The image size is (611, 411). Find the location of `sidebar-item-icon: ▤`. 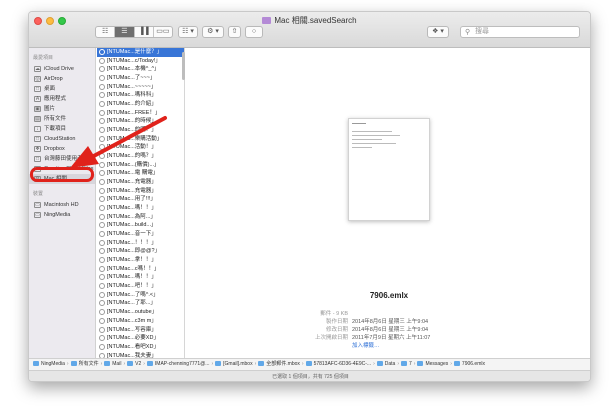

sidebar-item-icon: ▤ is located at coordinates (37, 119).